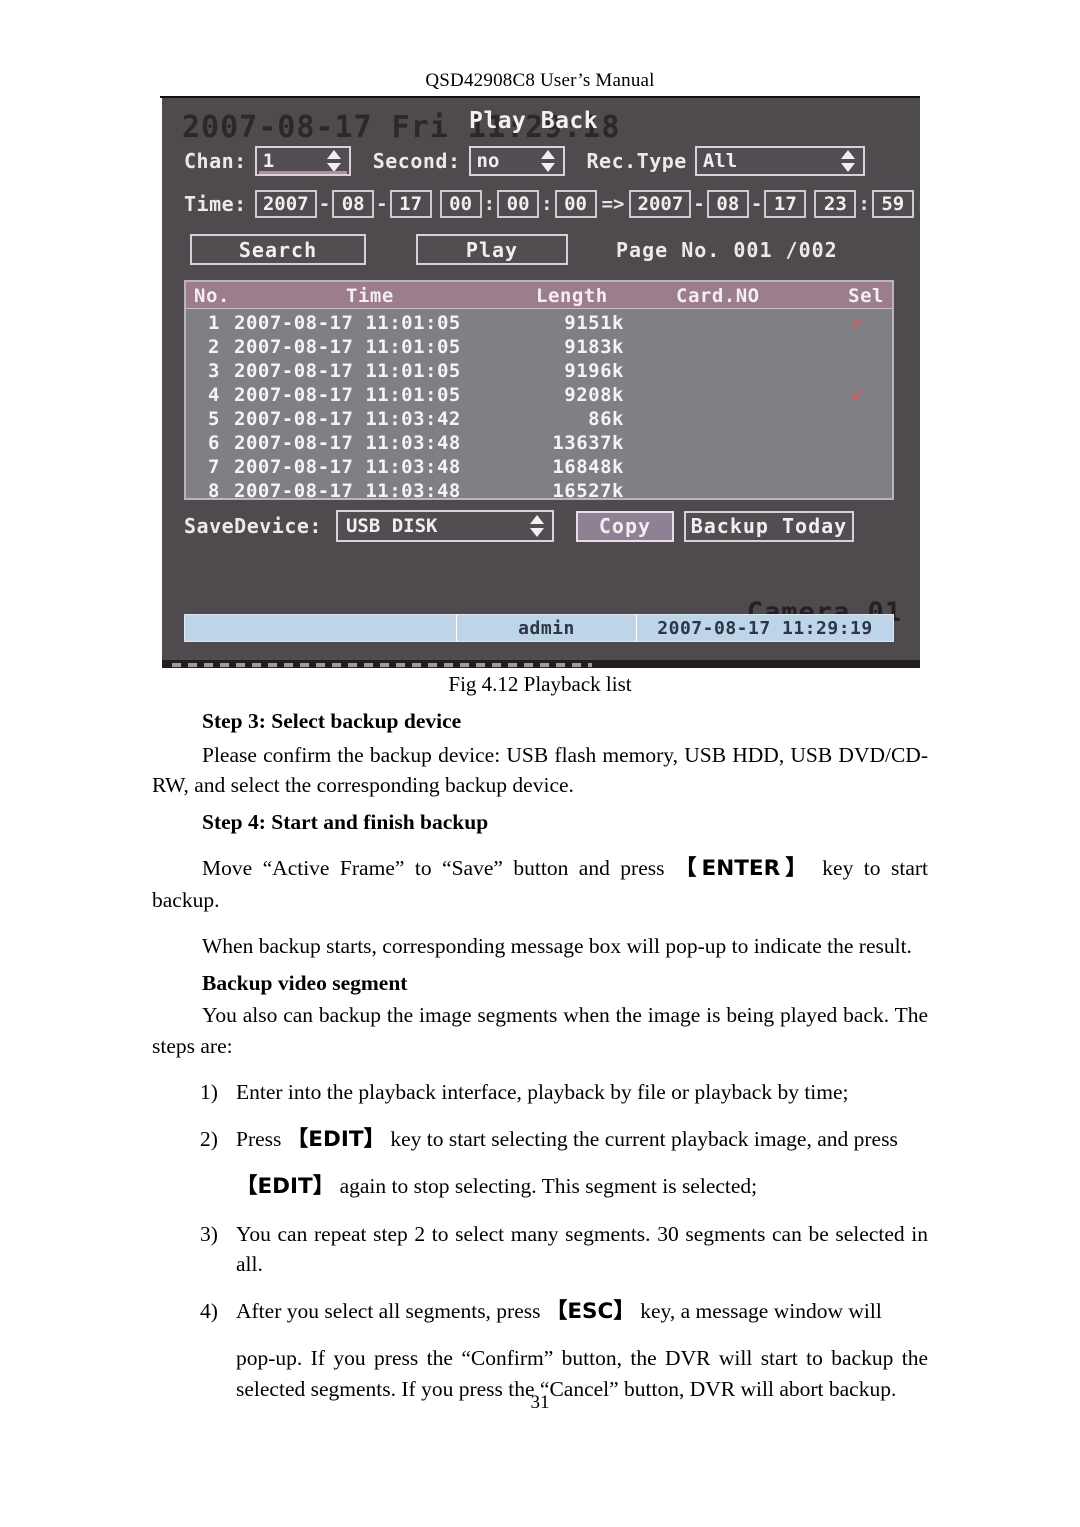  I want to click on range-arrow: =>, so click(613, 204).